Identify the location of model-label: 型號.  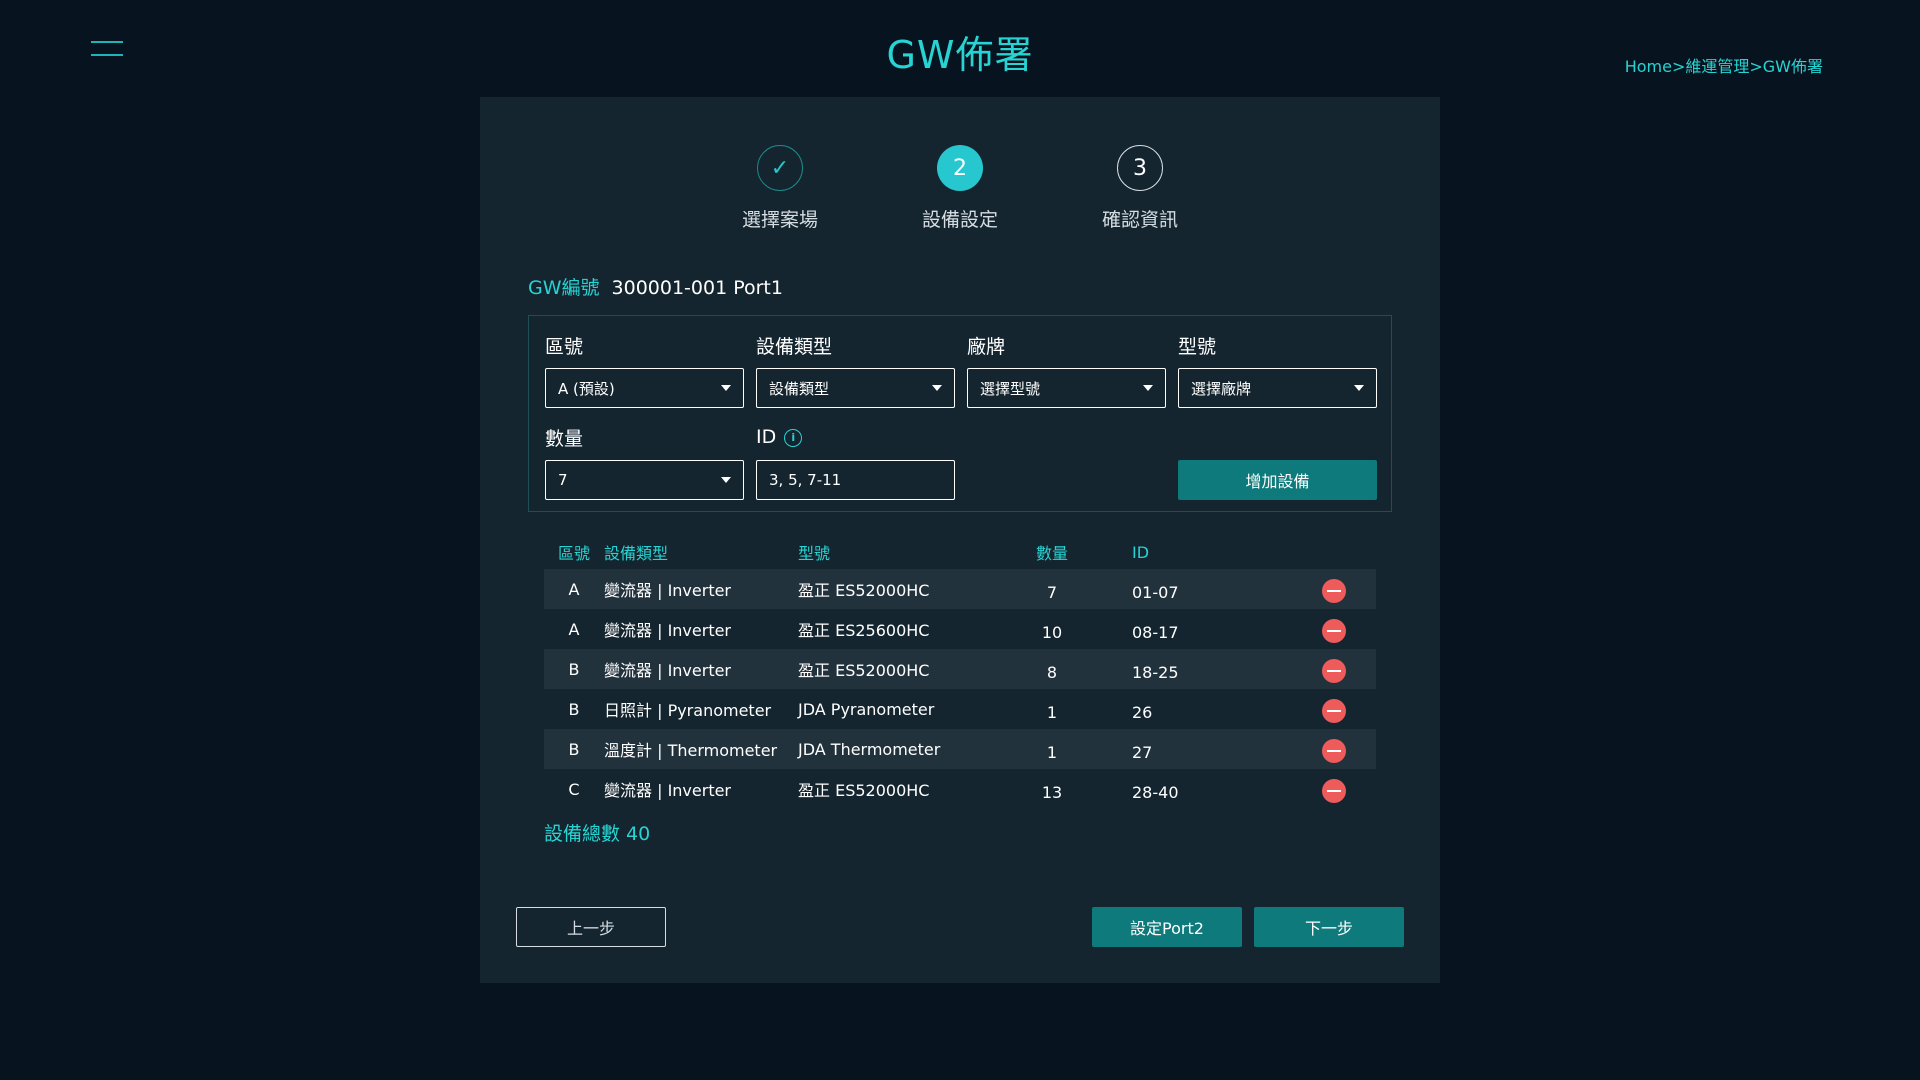
(1197, 347).